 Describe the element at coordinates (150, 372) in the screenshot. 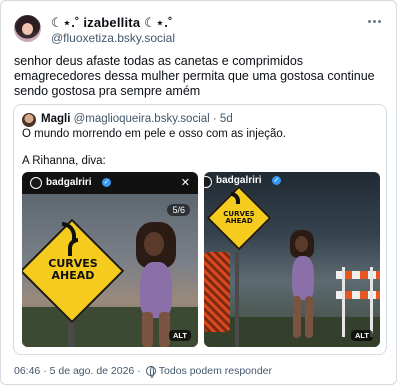

I see `globe-icon` at that location.